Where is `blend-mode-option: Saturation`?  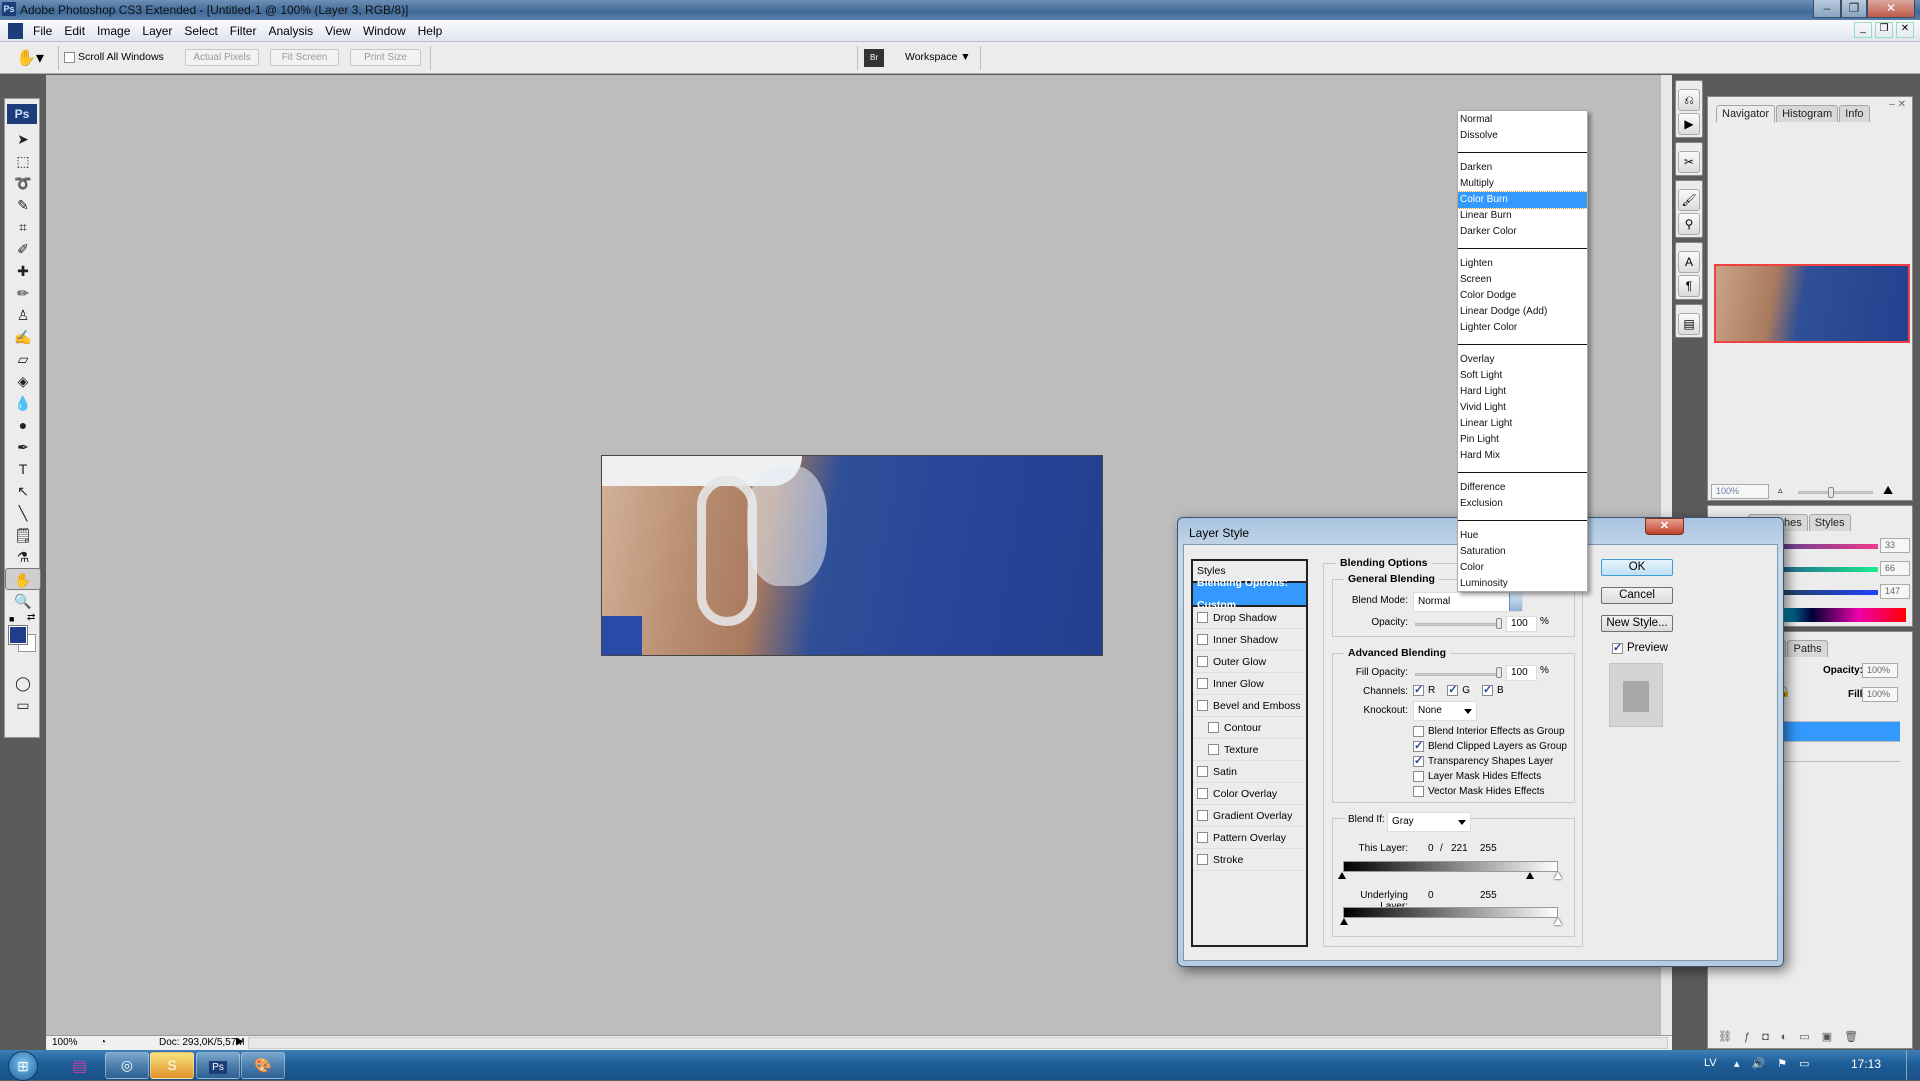
blend-mode-option: Saturation is located at coordinates (1522, 552).